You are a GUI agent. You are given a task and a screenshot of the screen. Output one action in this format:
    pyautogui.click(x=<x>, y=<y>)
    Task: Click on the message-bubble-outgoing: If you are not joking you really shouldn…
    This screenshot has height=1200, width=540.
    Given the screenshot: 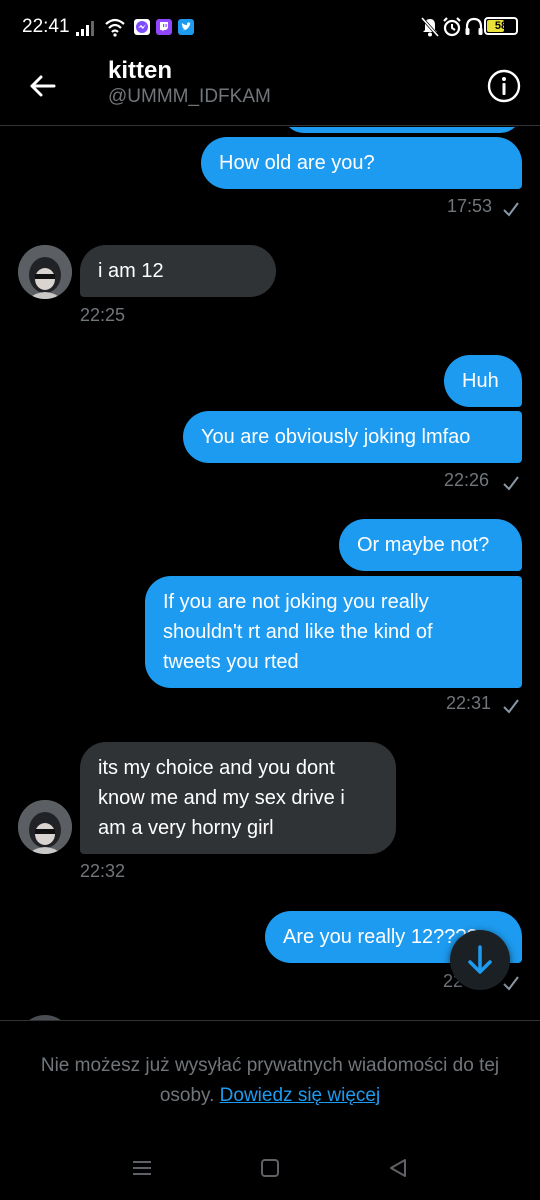 What is the action you would take?
    pyautogui.click(x=333, y=632)
    